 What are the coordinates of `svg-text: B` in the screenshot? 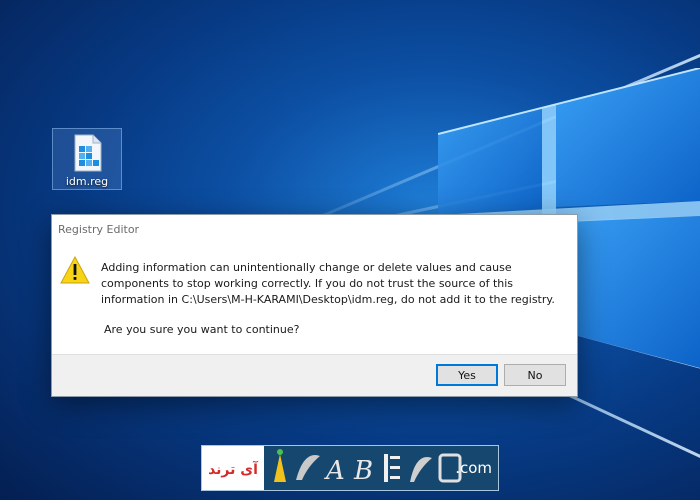 It's located at (363, 471).